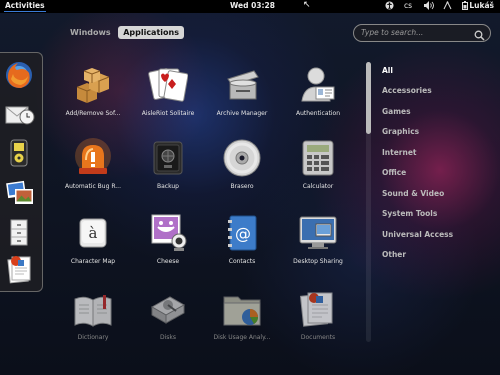  Describe the element at coordinates (168, 158) in the screenshot. I see `safe-icon` at that location.